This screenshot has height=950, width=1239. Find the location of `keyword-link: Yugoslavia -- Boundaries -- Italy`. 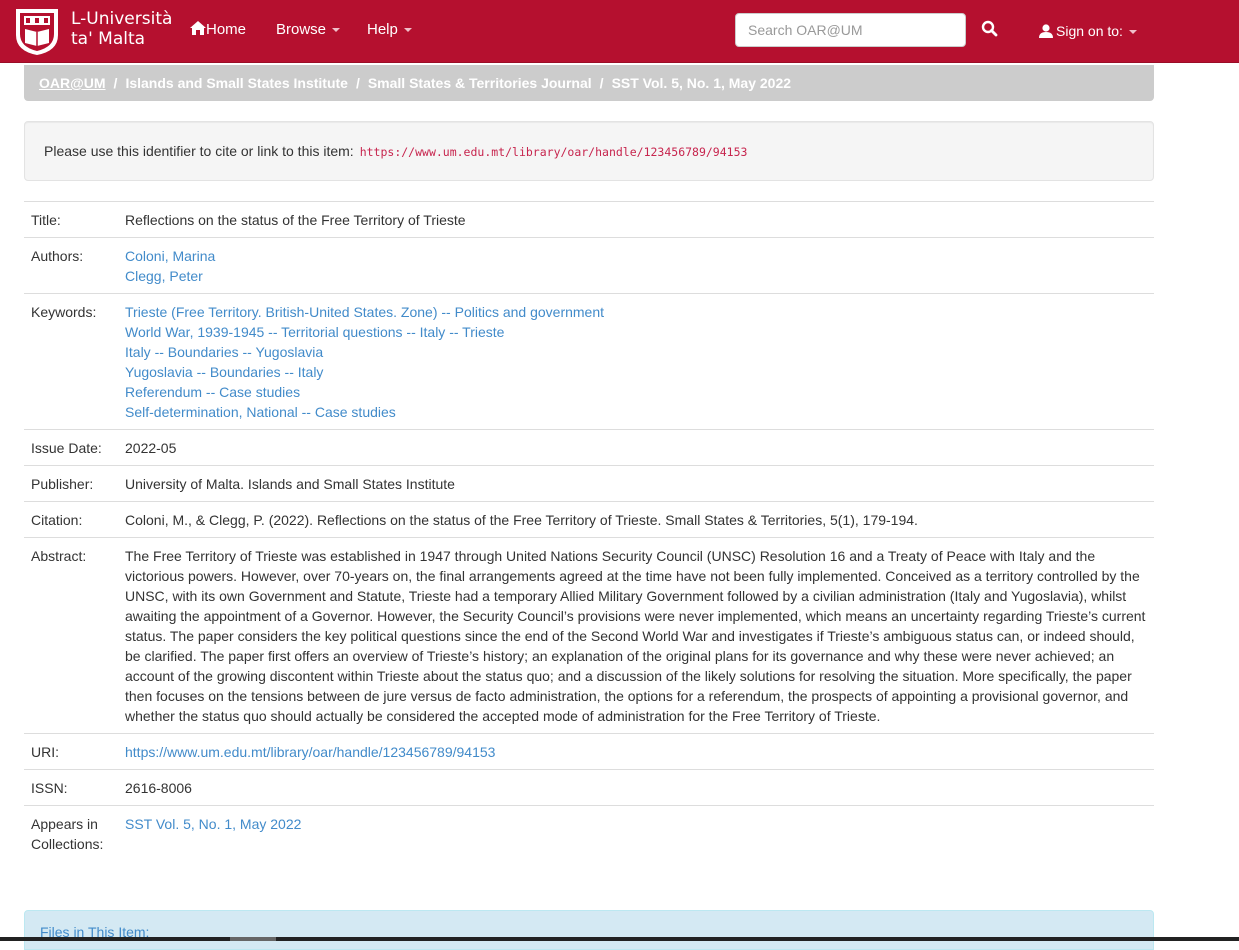

keyword-link: Yugoslavia -- Boundaries -- Italy is located at coordinates (637, 372).